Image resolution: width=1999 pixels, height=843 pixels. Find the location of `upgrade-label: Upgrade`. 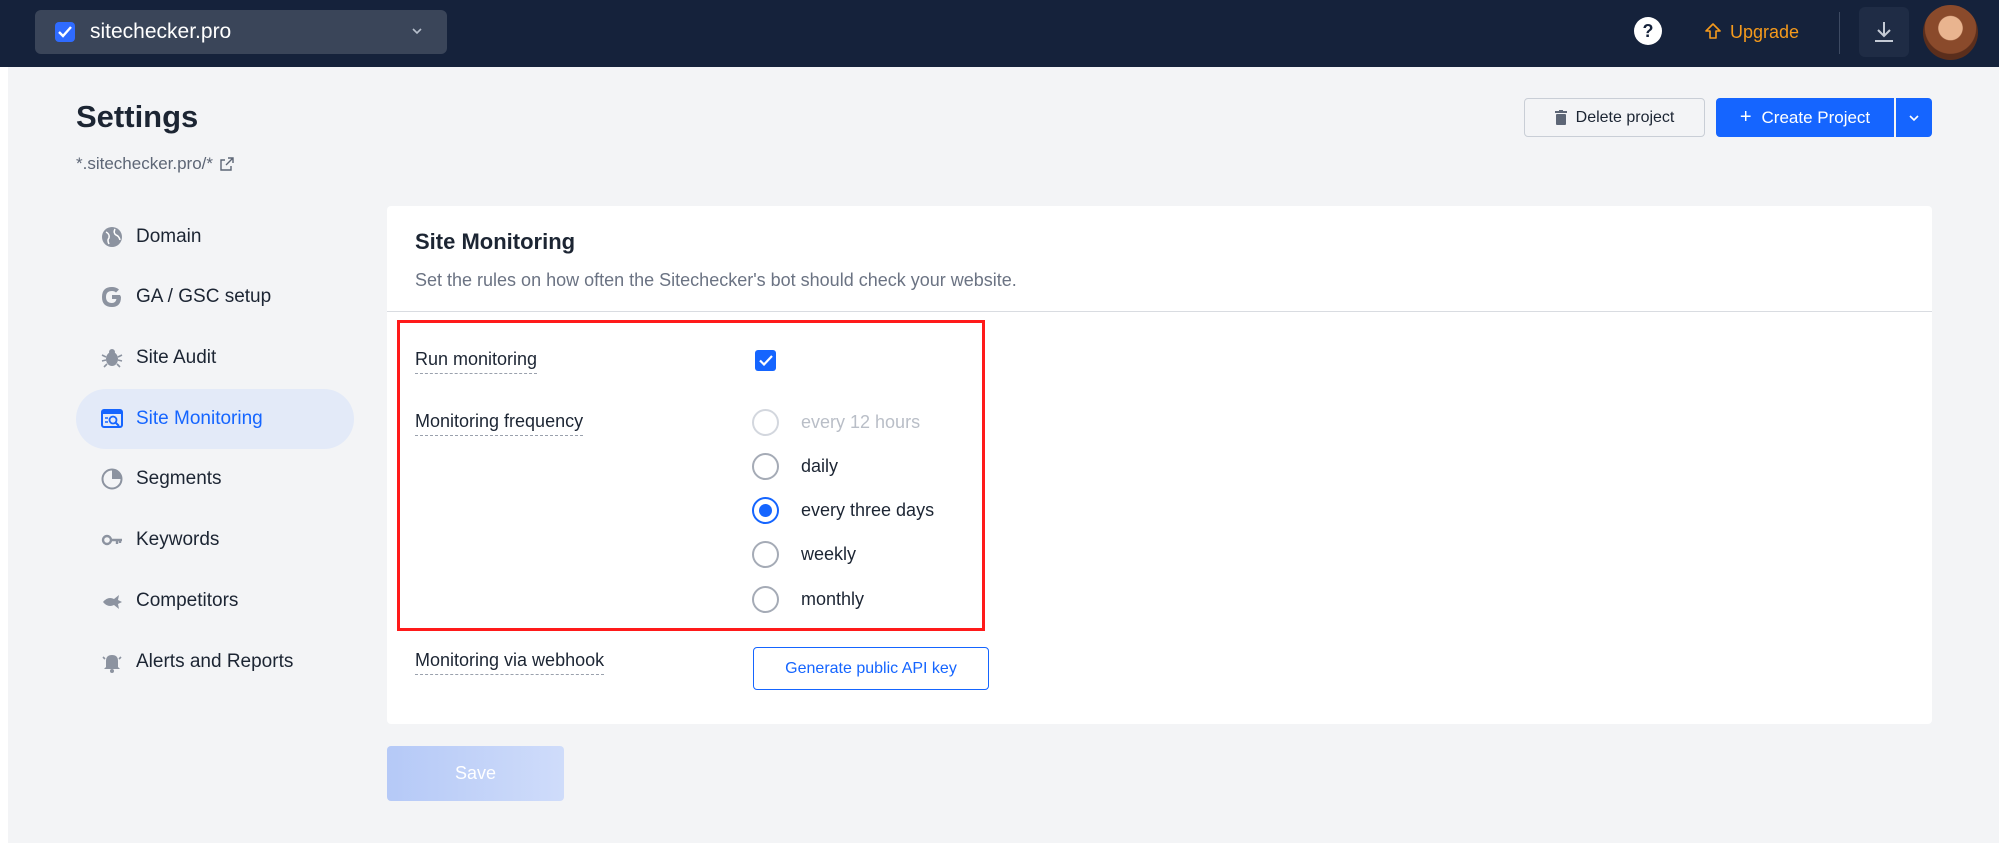

upgrade-label: Upgrade is located at coordinates (1765, 31).